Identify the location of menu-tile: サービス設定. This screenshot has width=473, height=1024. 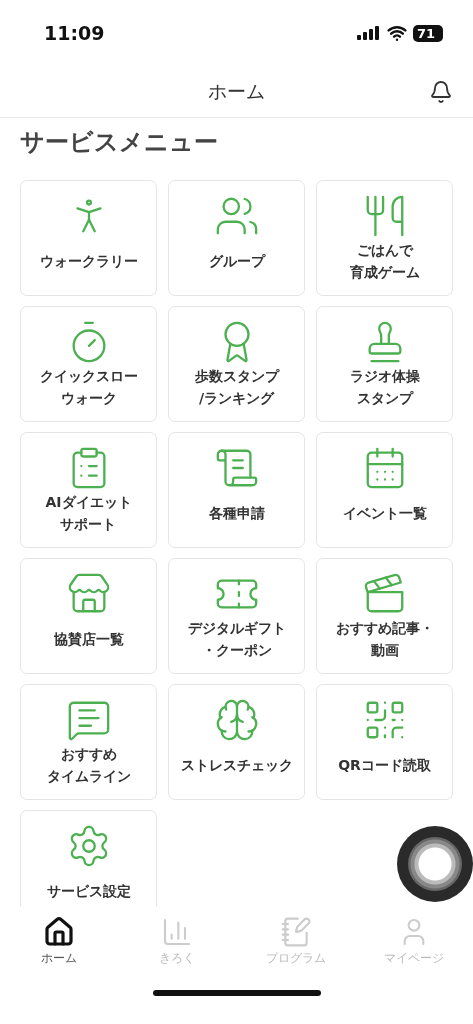
(88, 858).